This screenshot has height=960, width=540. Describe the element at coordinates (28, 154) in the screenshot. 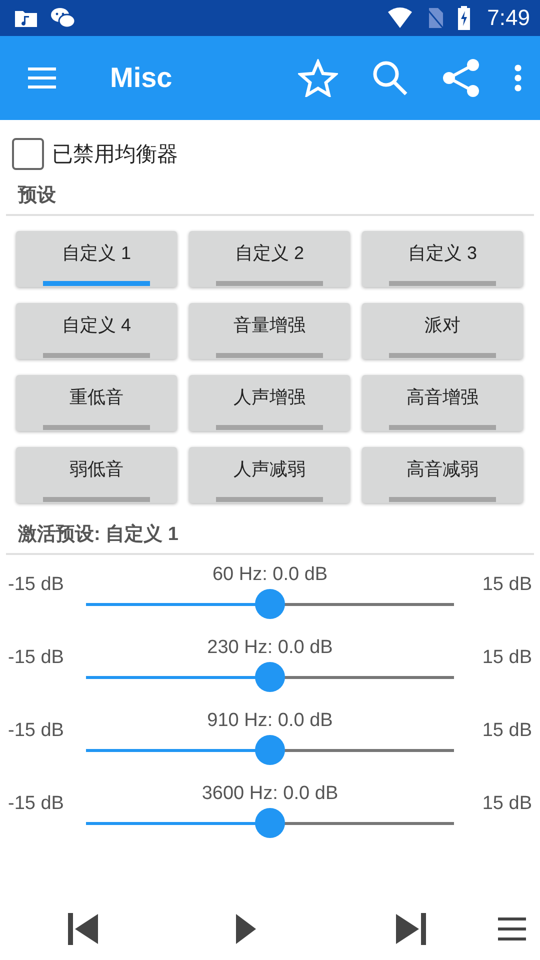

I see `checkbox` at that location.